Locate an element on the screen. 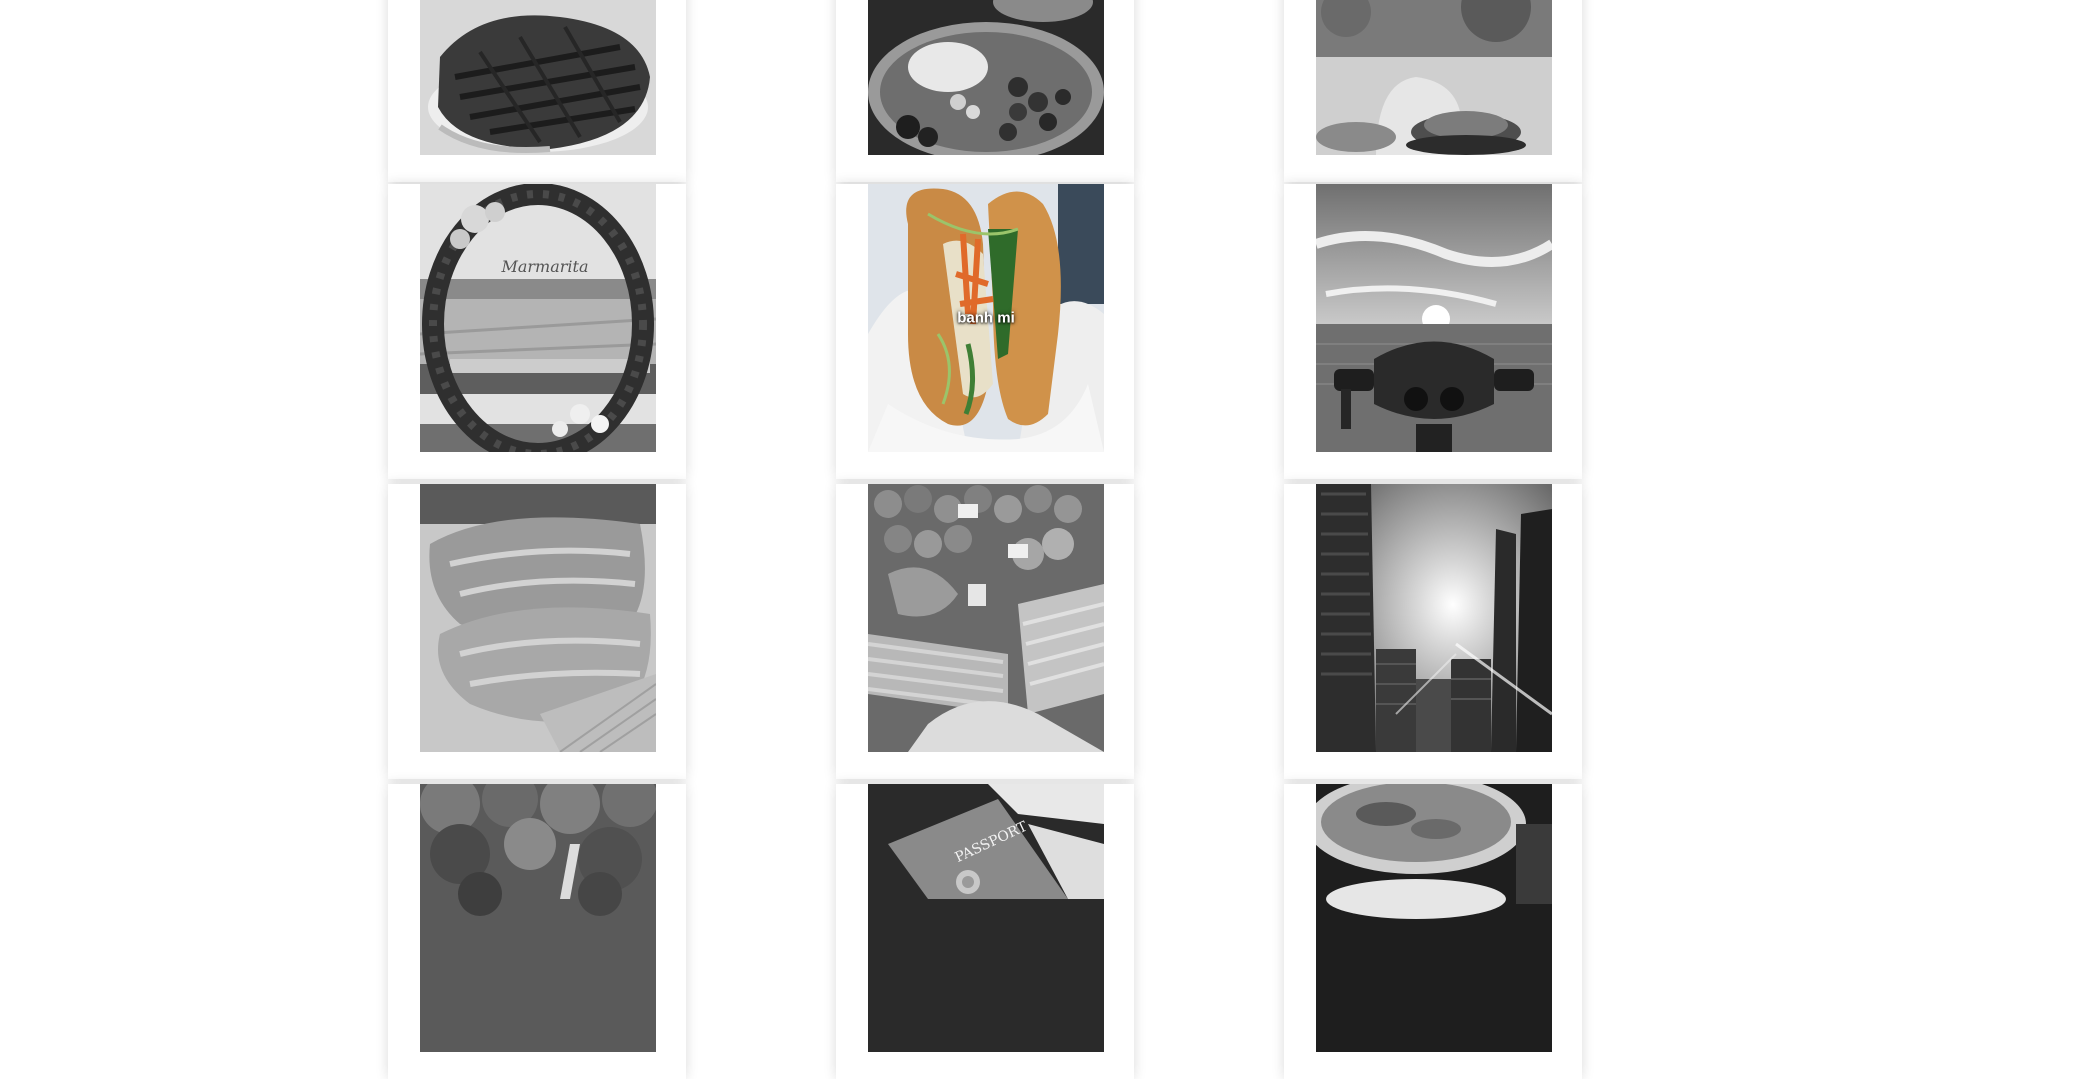 This screenshot has width=2073, height=1079. gallery-item-passport: PASSPORT is located at coordinates (985, 931).